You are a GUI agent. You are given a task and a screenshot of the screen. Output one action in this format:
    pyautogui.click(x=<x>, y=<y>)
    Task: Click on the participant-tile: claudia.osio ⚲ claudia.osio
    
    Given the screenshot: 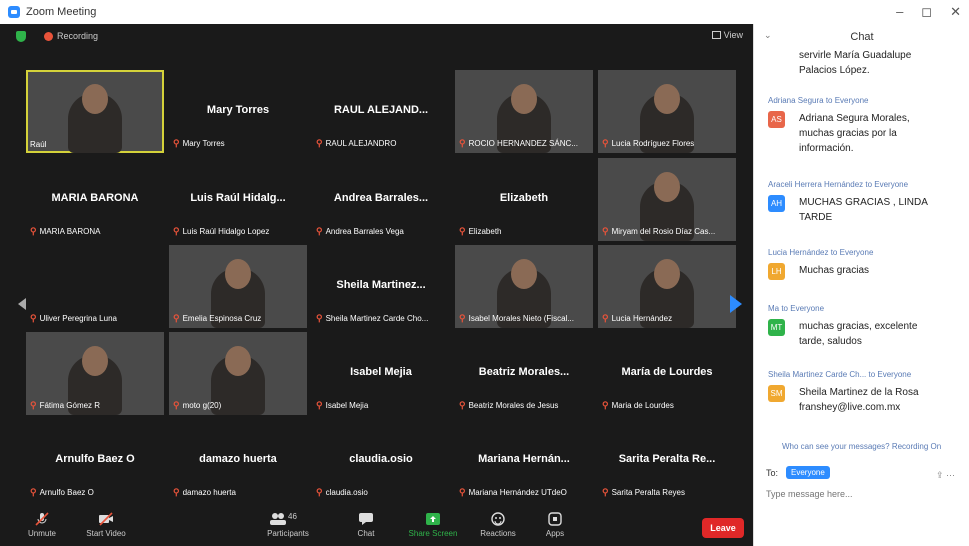 What is the action you would take?
    pyautogui.click(x=381, y=460)
    